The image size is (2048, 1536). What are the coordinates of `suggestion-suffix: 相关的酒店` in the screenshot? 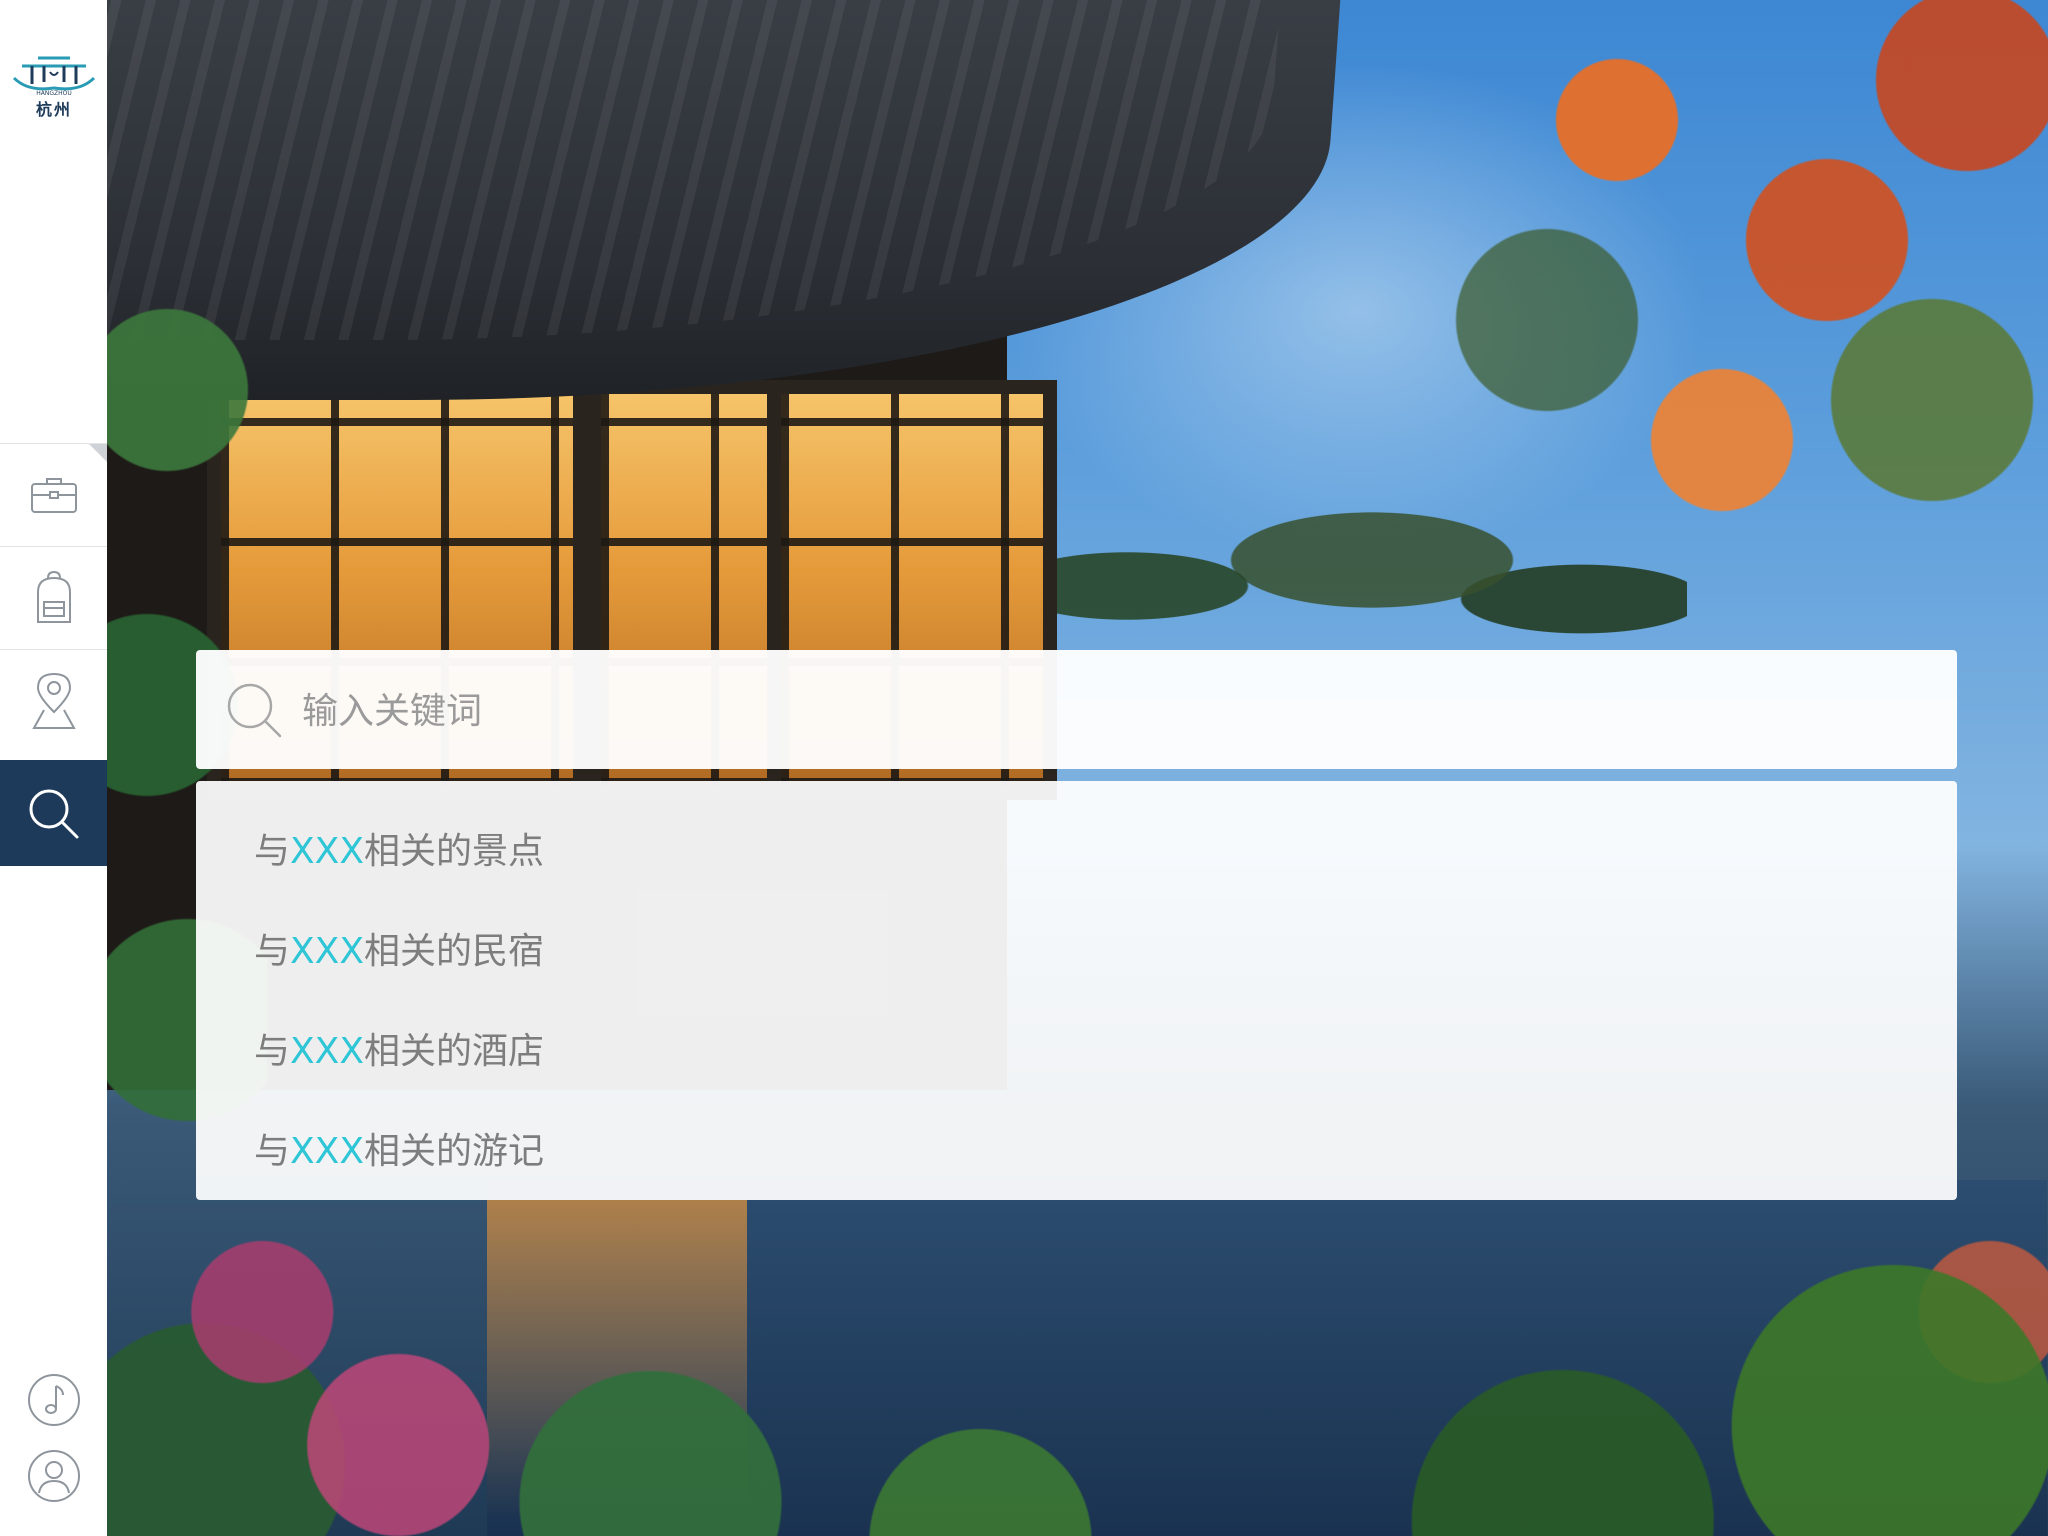 It's located at (454, 1051).